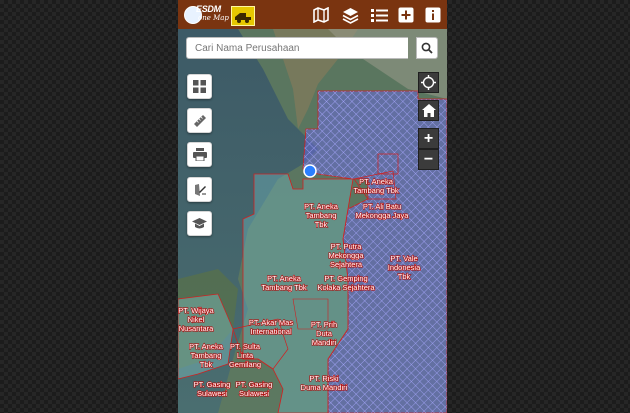 This screenshot has height=413, width=630. I want to click on search-icon, so click(427, 48).